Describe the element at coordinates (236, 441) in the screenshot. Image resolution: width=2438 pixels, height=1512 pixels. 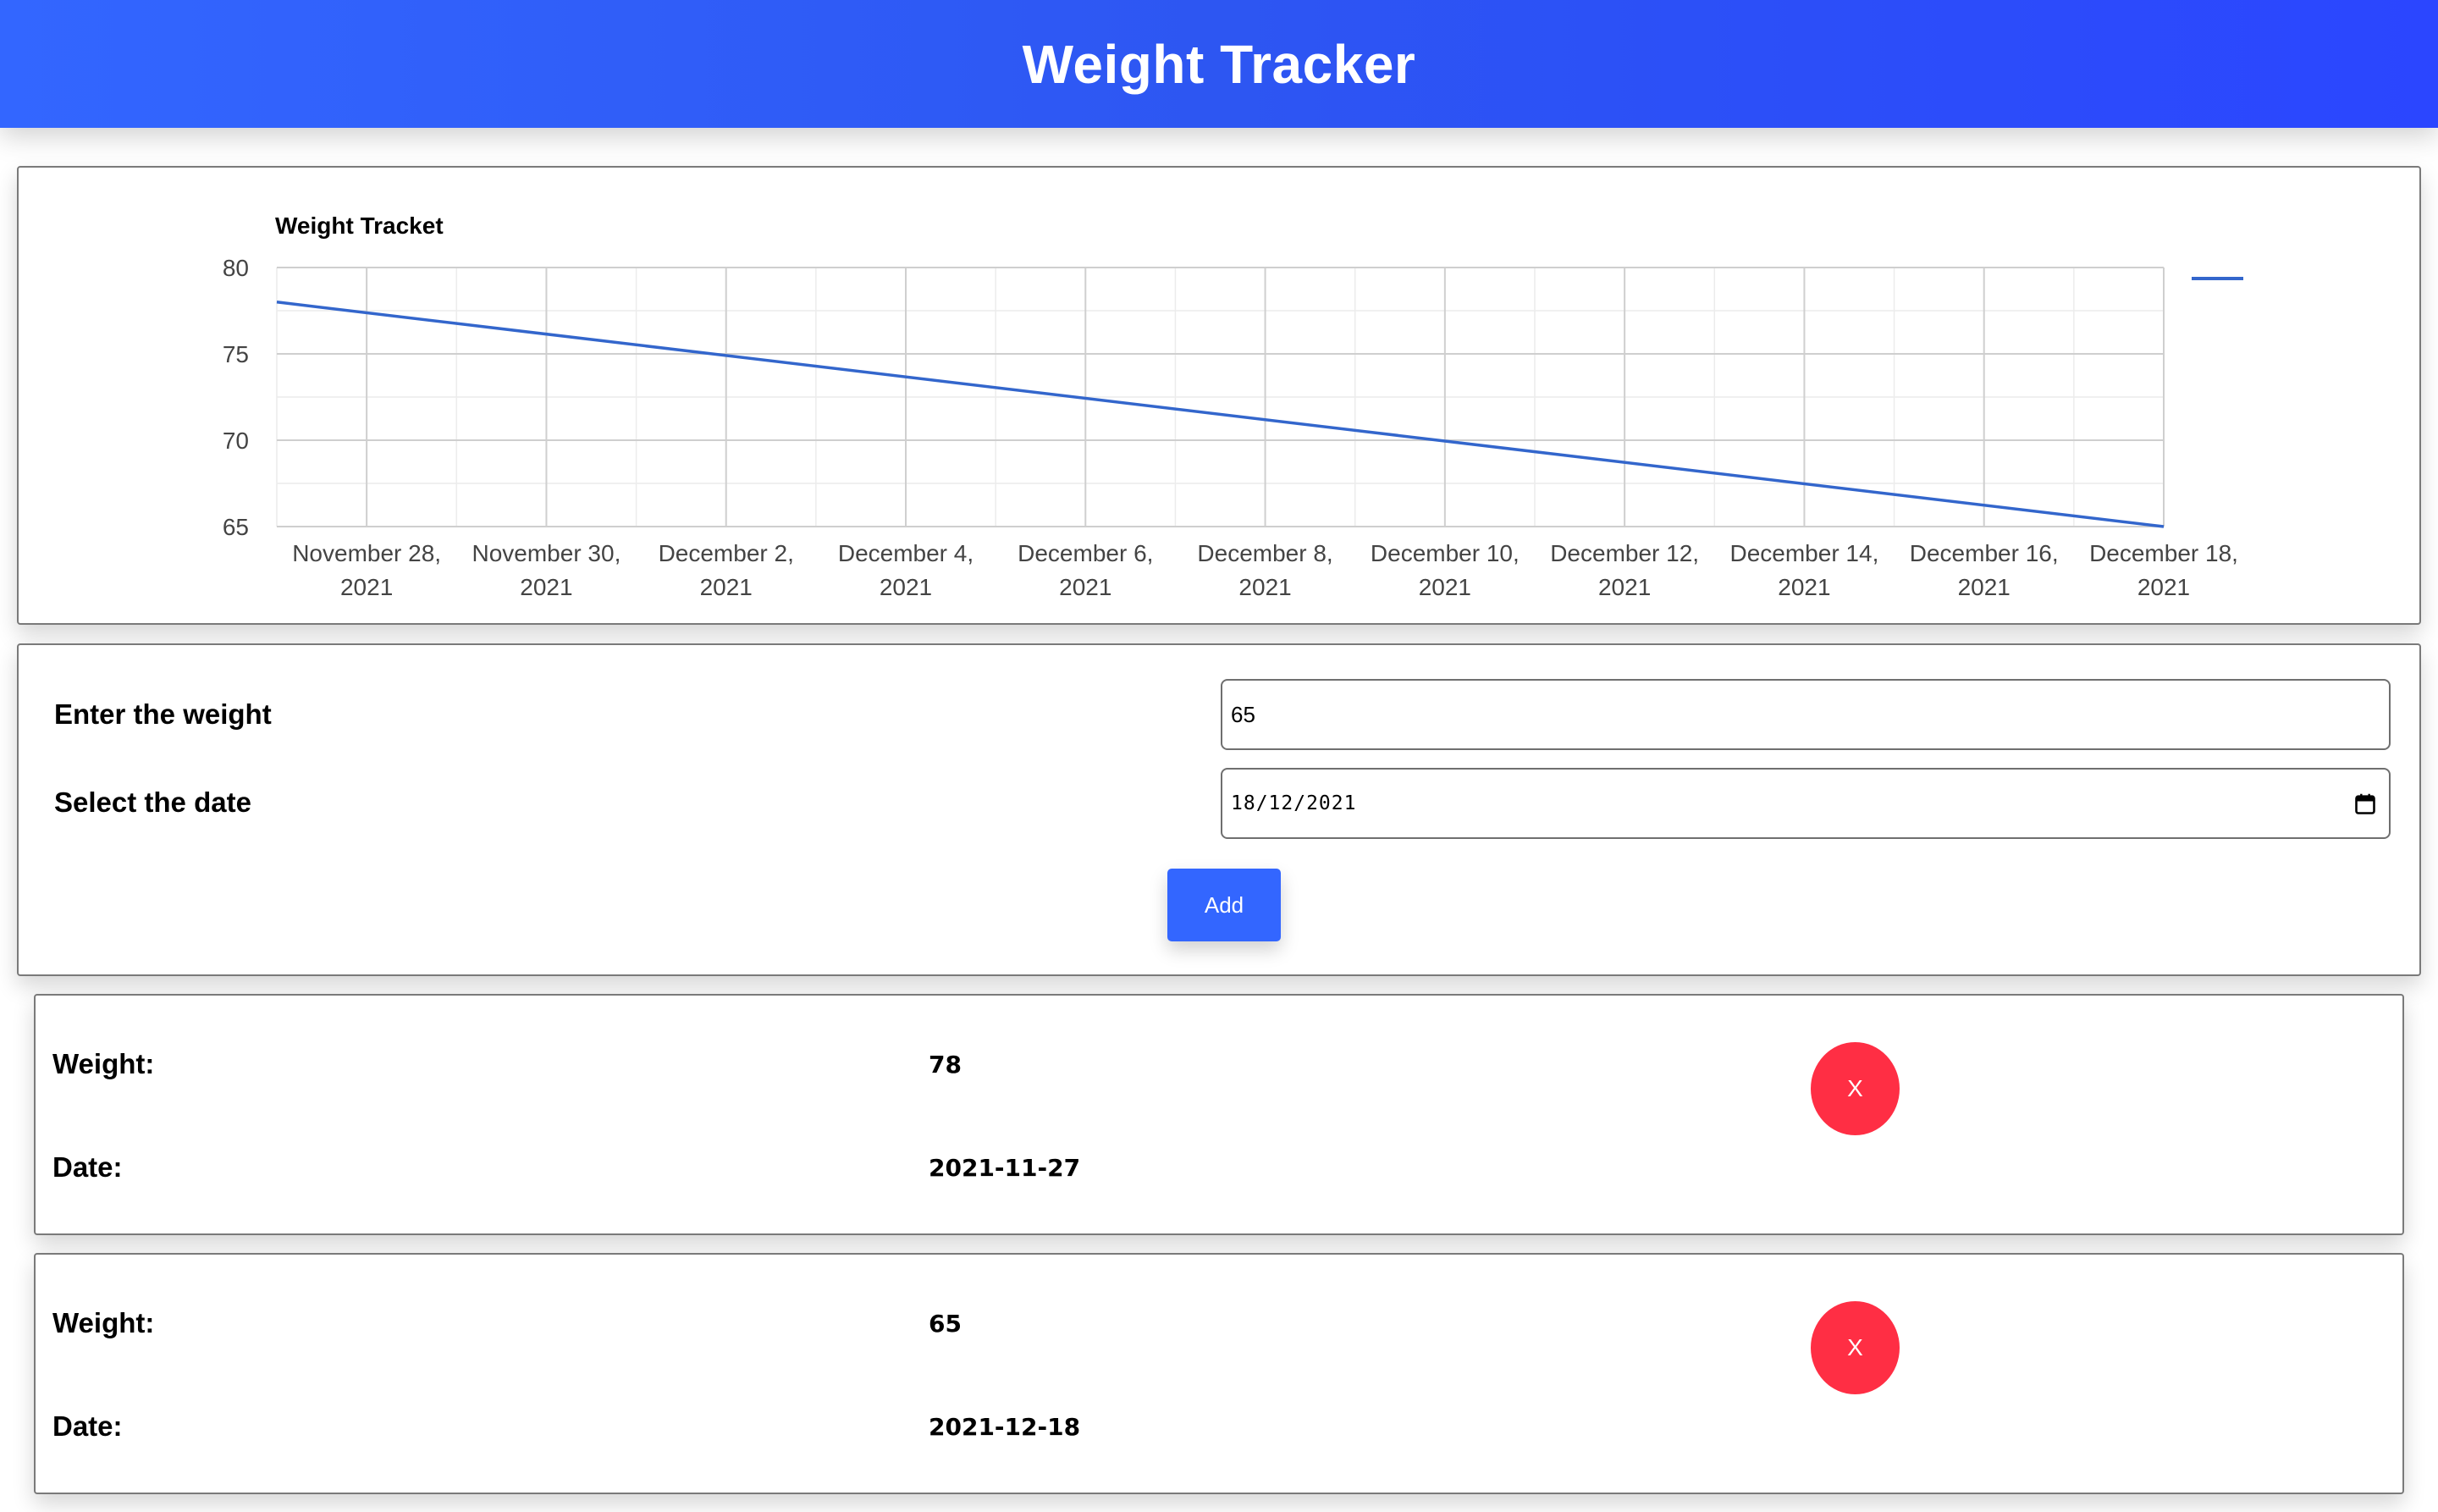
I see `y-tick-label: 70` at that location.